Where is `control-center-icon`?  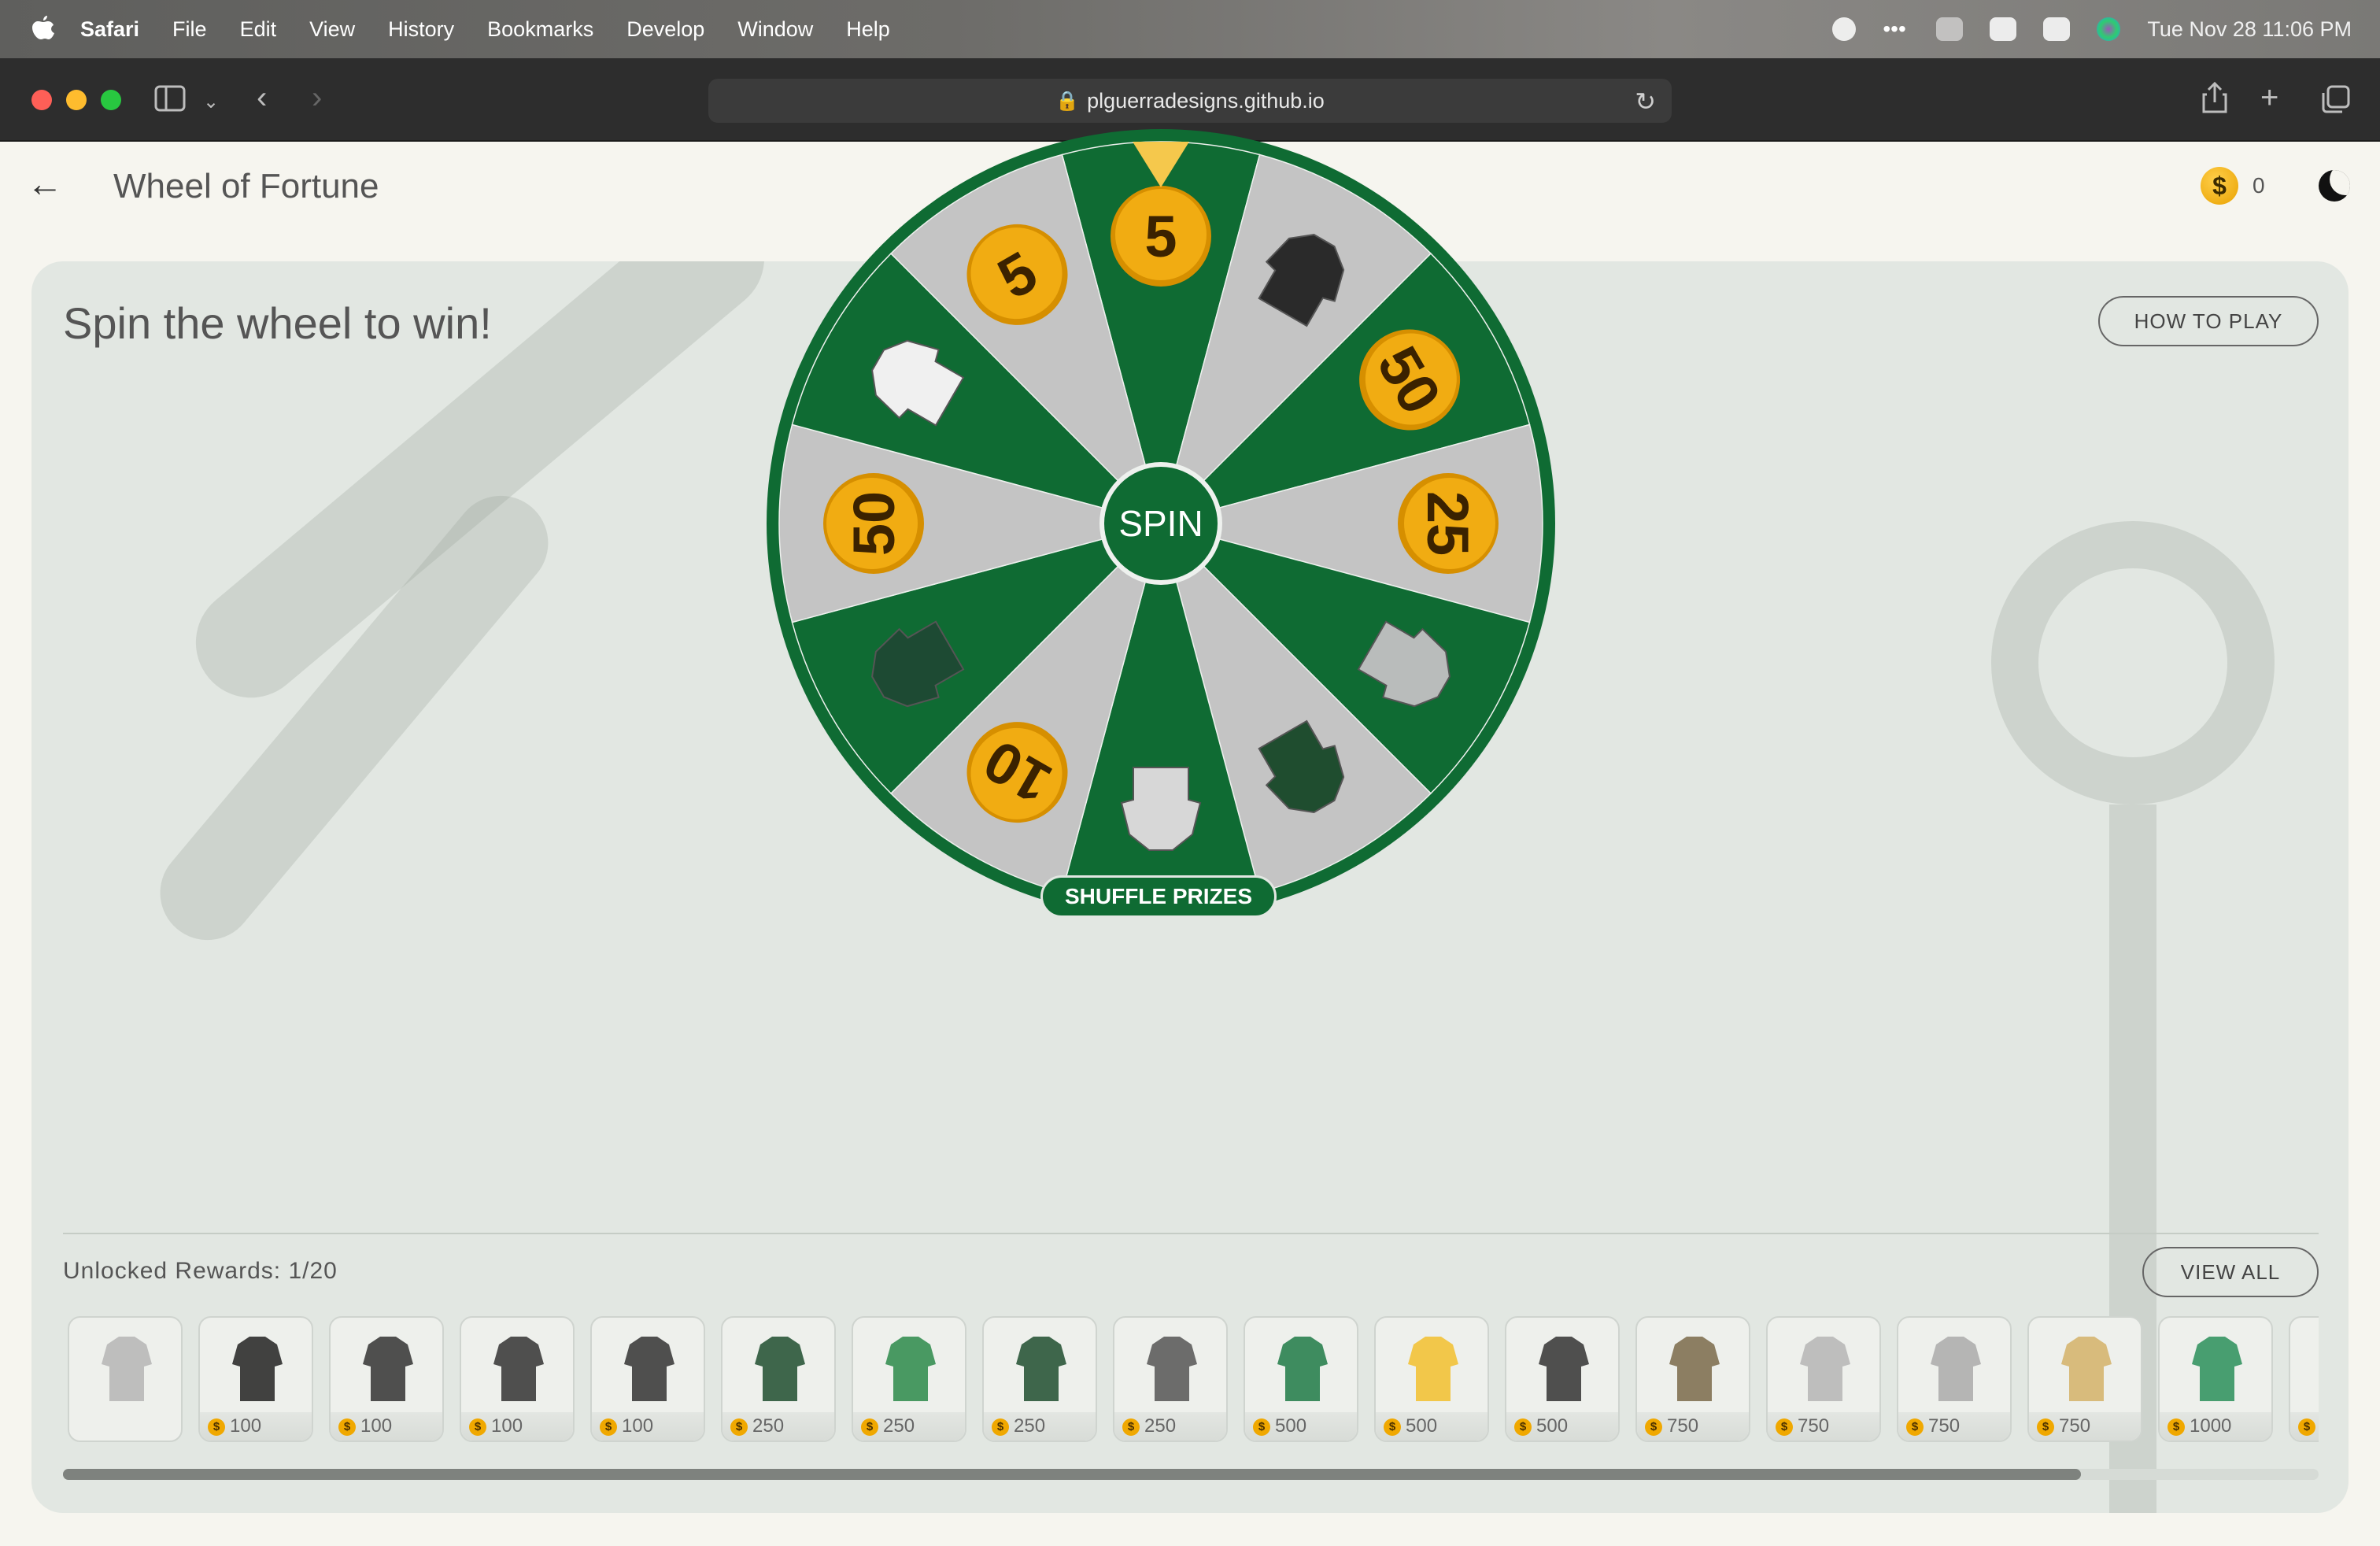
control-center-icon is located at coordinates (2057, 29).